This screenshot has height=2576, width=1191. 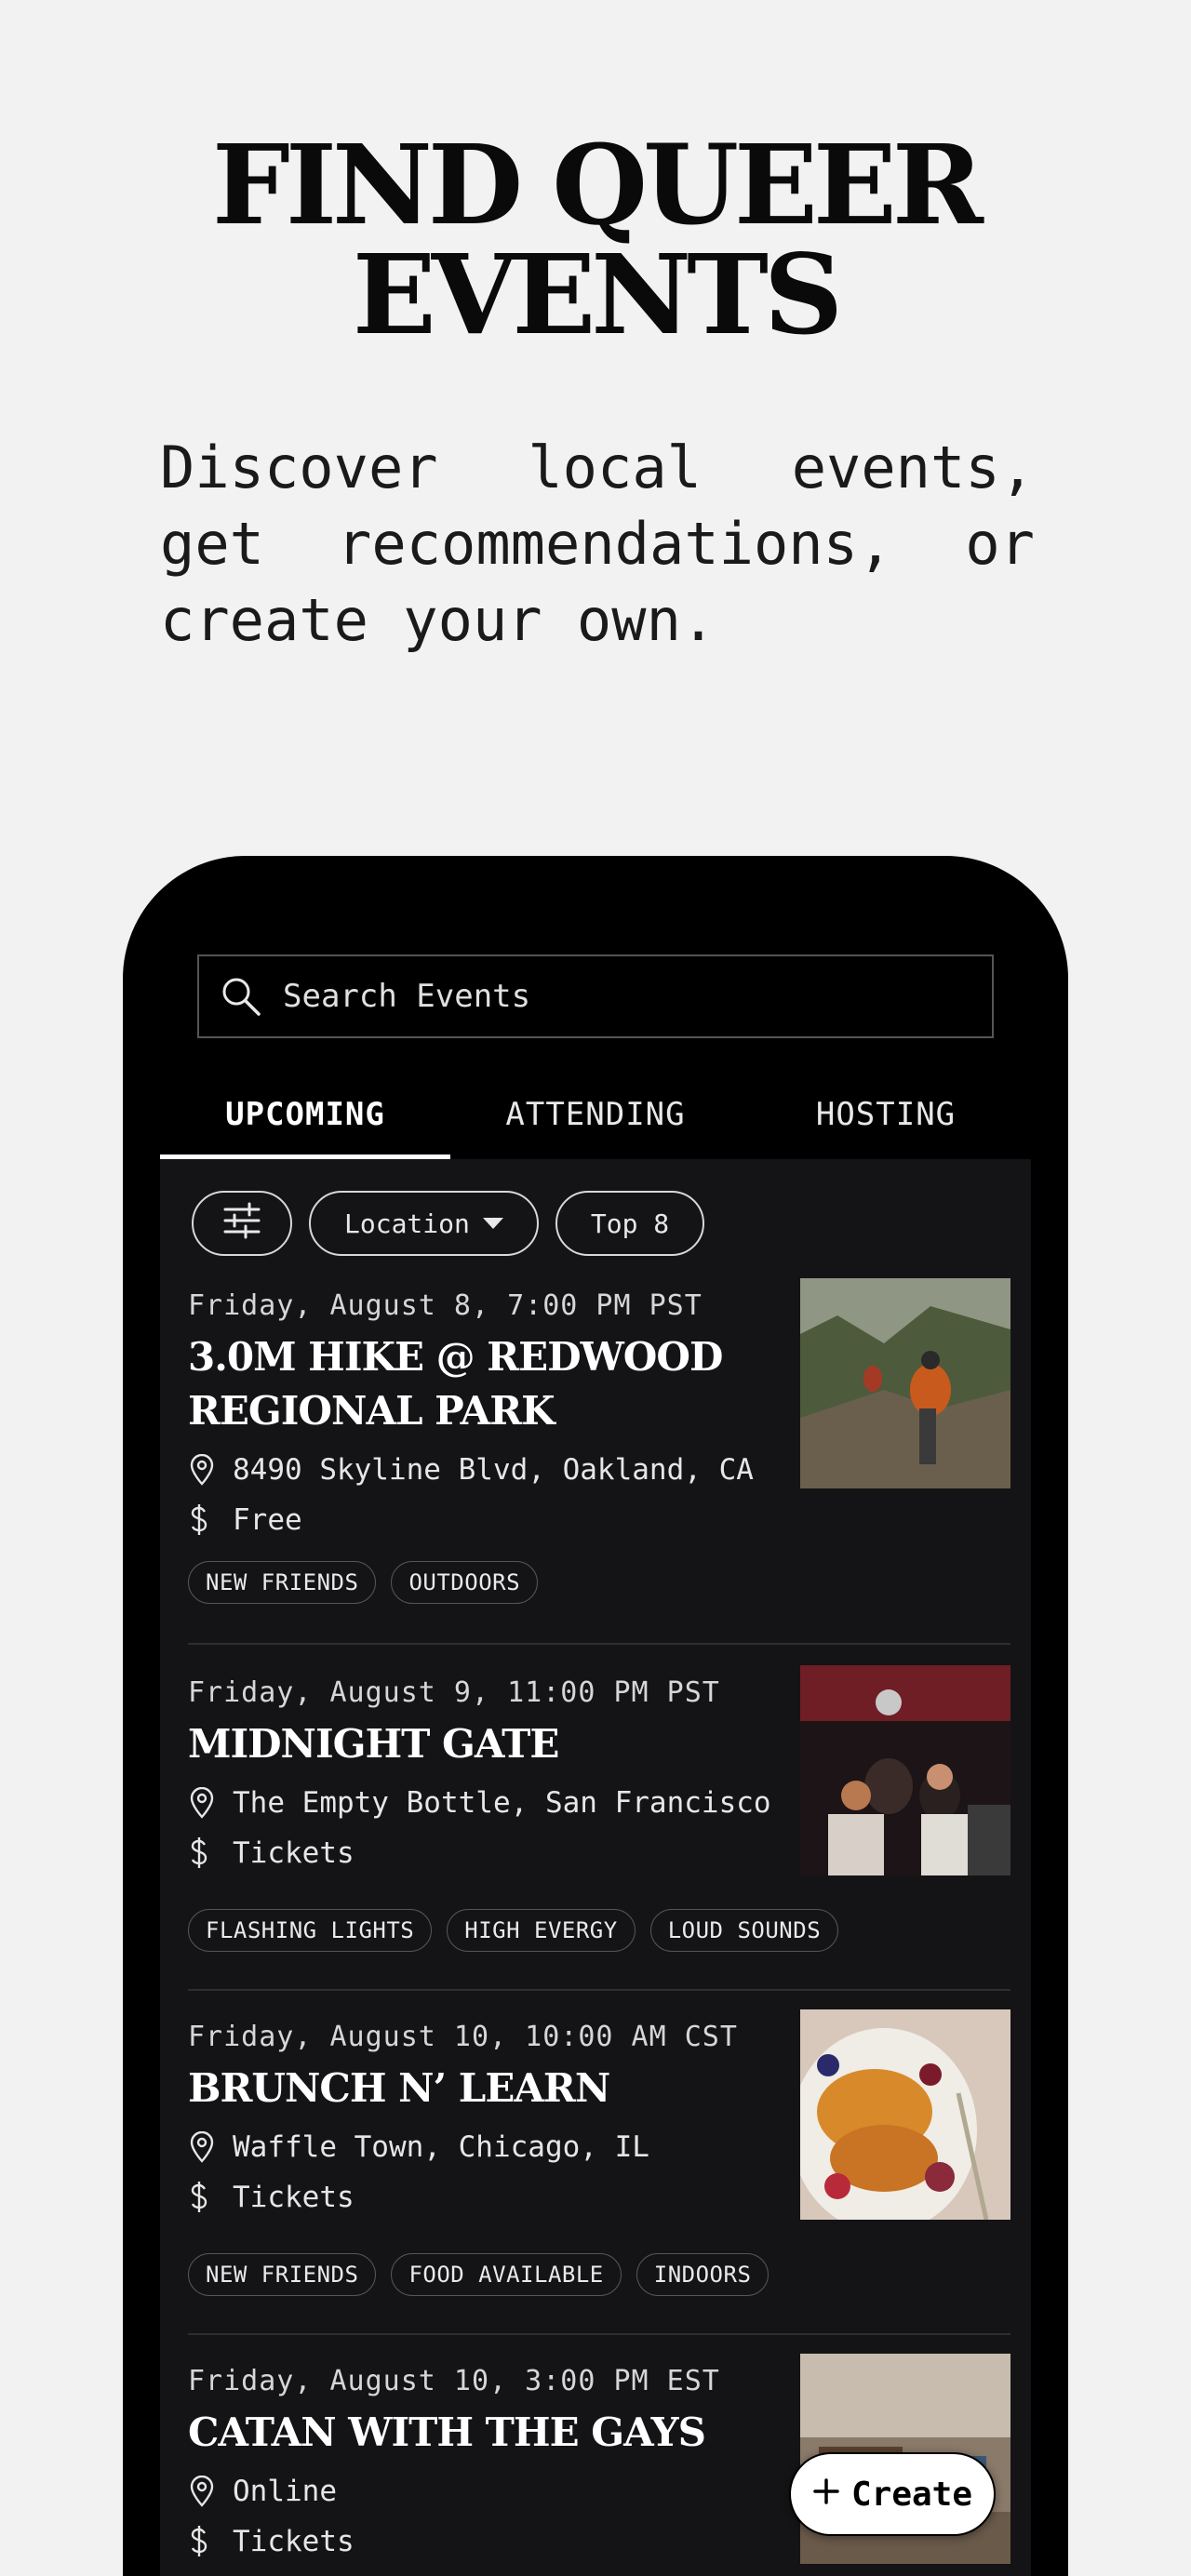 What do you see at coordinates (454, 2381) in the screenshot?
I see `event-date: Friday, August 10, 3:00 PM EST` at bounding box center [454, 2381].